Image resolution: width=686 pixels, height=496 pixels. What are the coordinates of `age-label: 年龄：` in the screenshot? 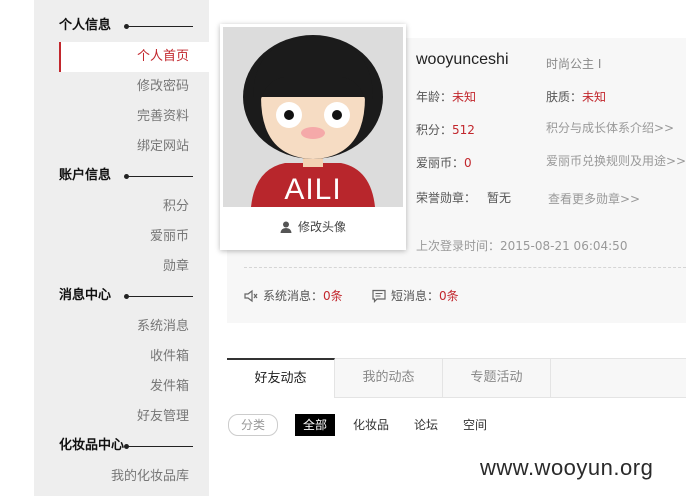 It's located at (434, 97).